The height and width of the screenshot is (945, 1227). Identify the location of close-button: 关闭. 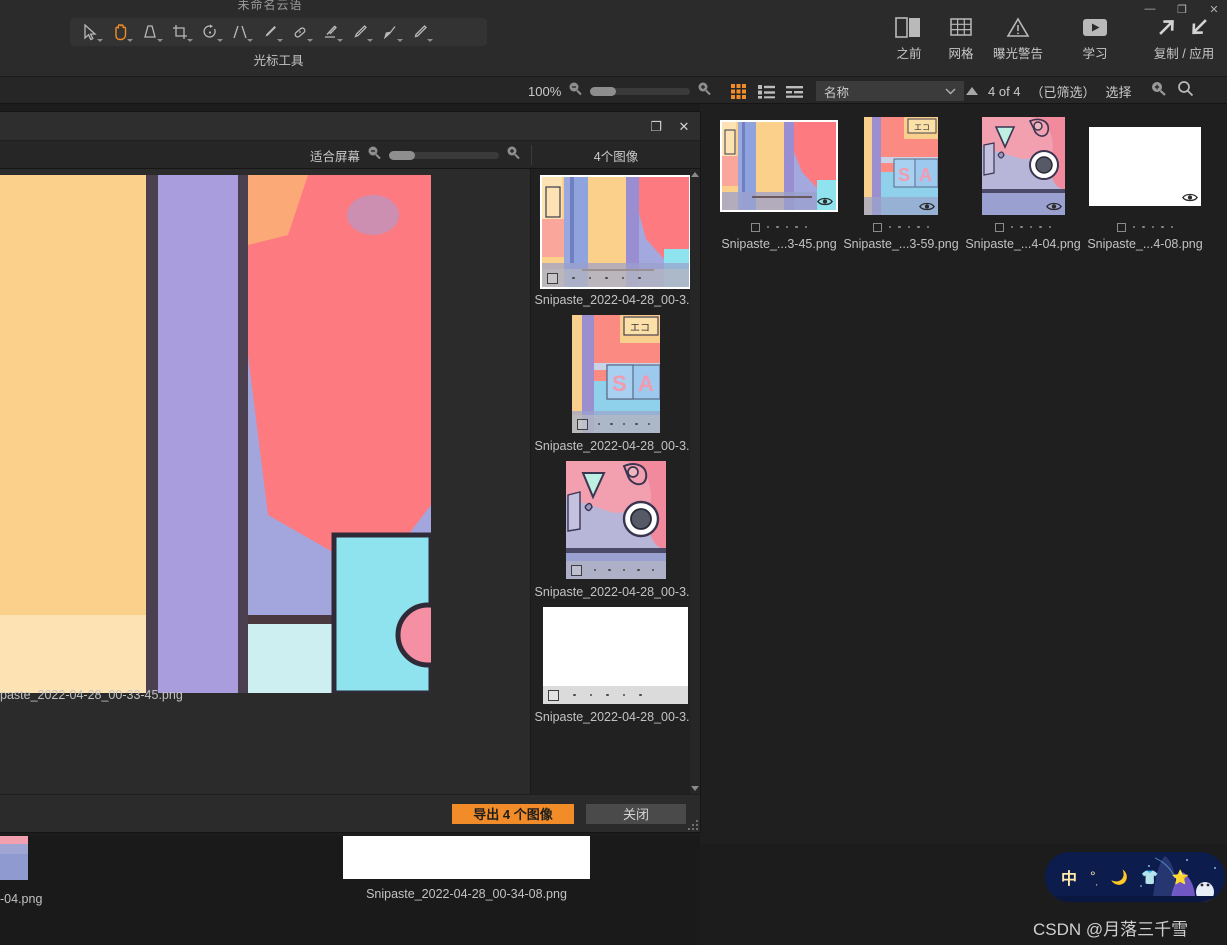
(636, 813).